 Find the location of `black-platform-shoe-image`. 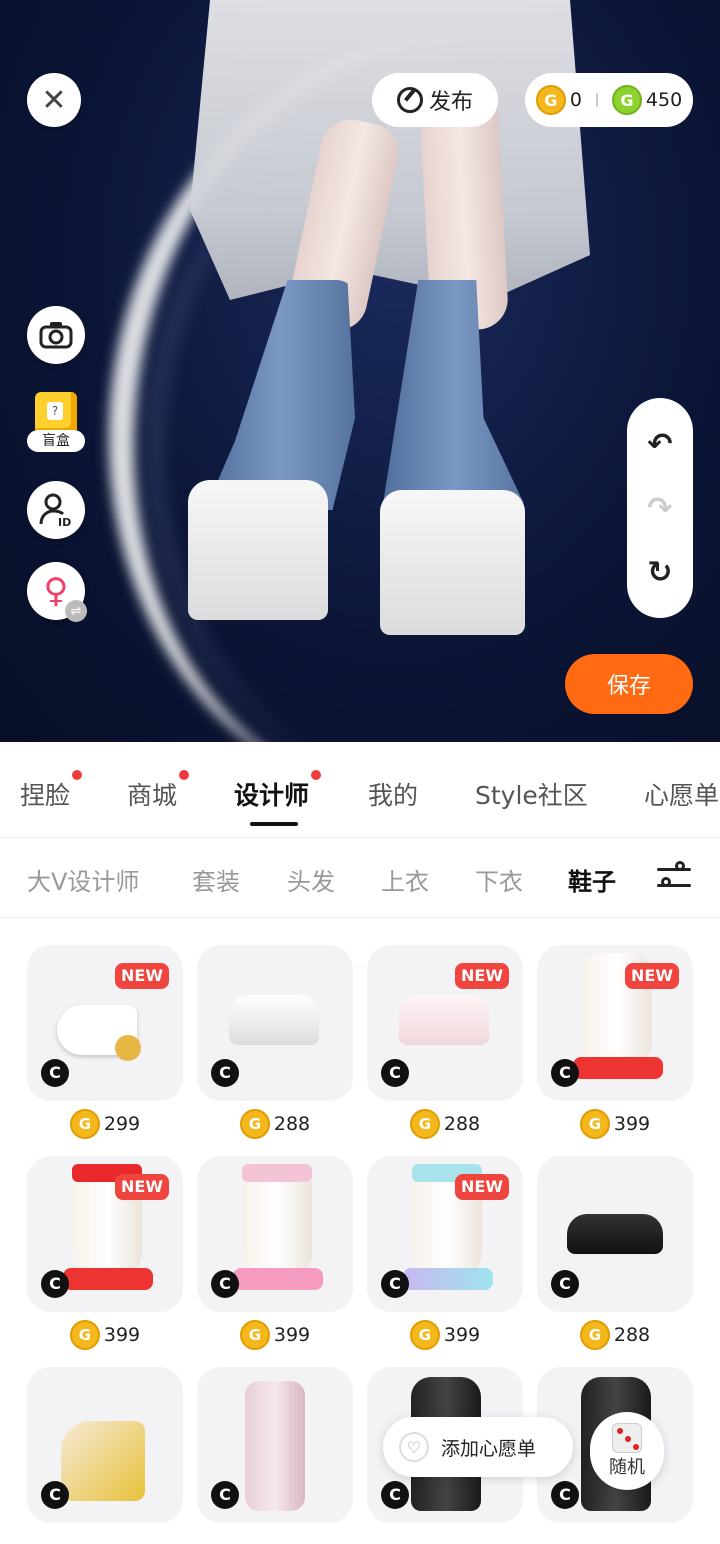

black-platform-shoe-image is located at coordinates (615, 1234).